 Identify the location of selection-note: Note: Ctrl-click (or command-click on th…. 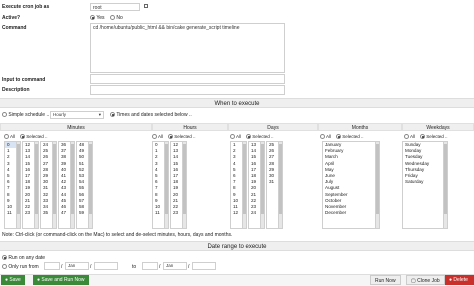
(117, 235).